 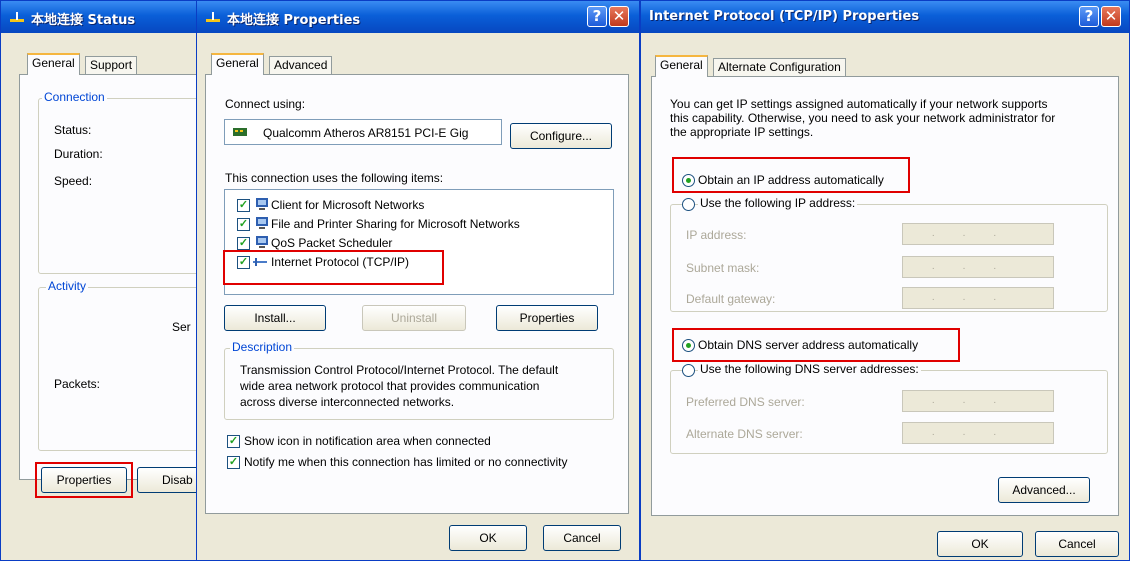 I want to click on status-titlebar: 本地连接 Status, so click(x=100, y=17).